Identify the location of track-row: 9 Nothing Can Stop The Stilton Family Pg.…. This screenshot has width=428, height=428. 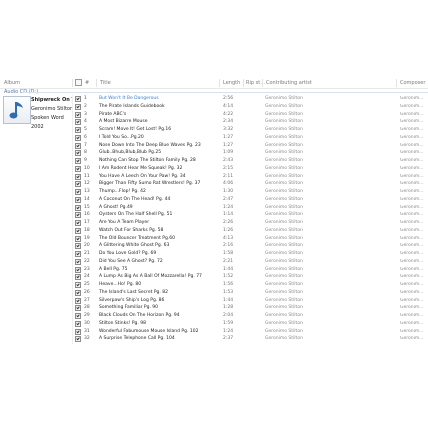
(214, 161).